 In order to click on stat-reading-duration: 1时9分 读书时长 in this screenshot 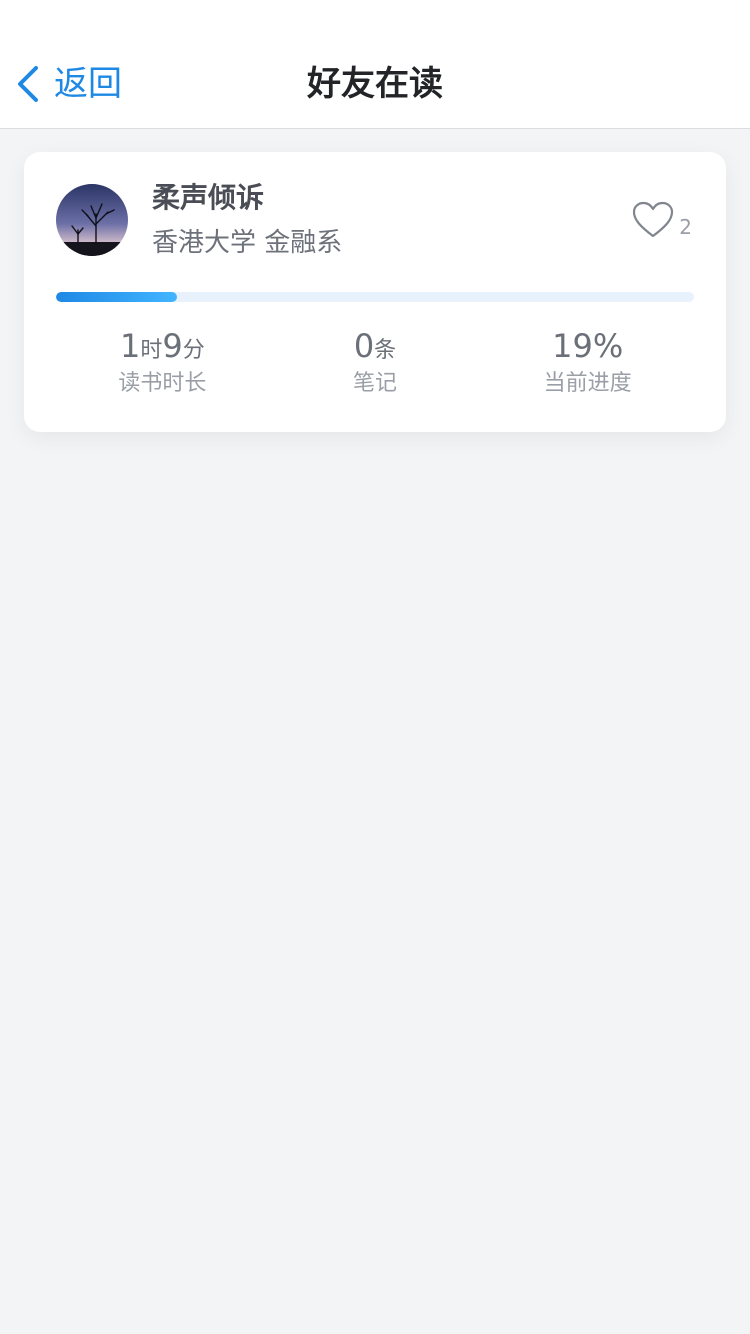, I will do `click(162, 364)`.